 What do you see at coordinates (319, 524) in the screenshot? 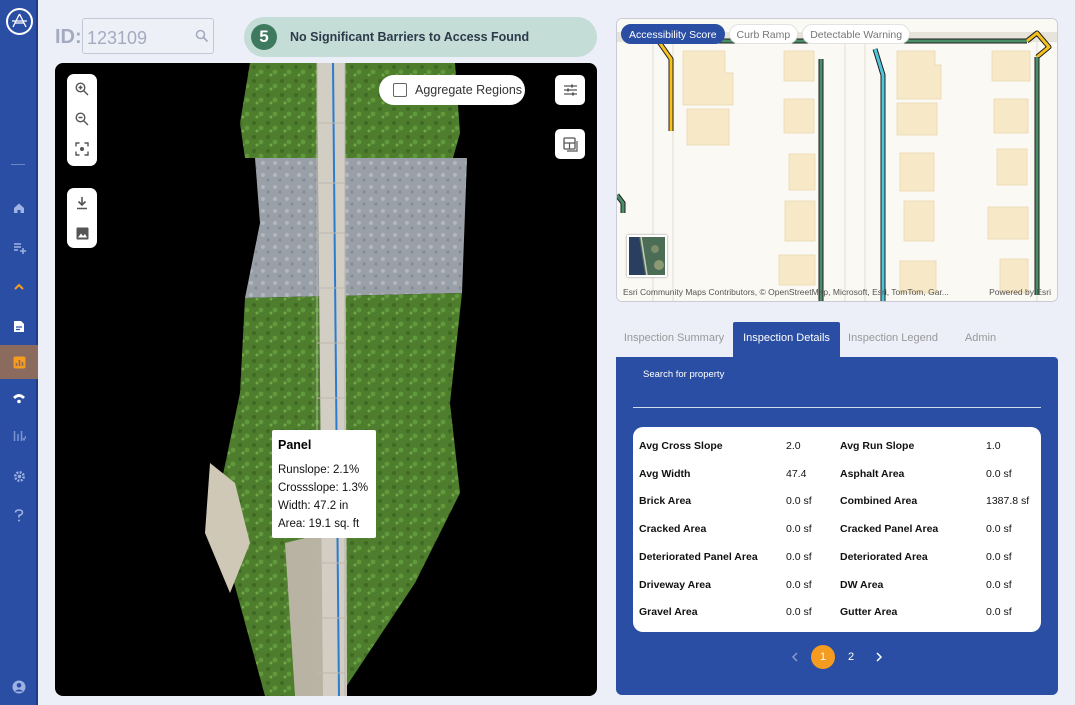
I see `tooltip-area: Area: 19.1 sq. ft` at bounding box center [319, 524].